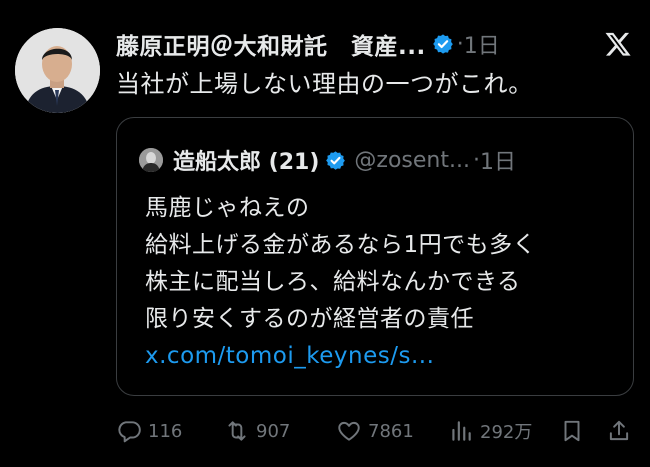 This screenshot has height=467, width=650. Describe the element at coordinates (341, 245) in the screenshot. I see `quoted-text-line: 給料上げる金があるなら1円でも多く` at that location.